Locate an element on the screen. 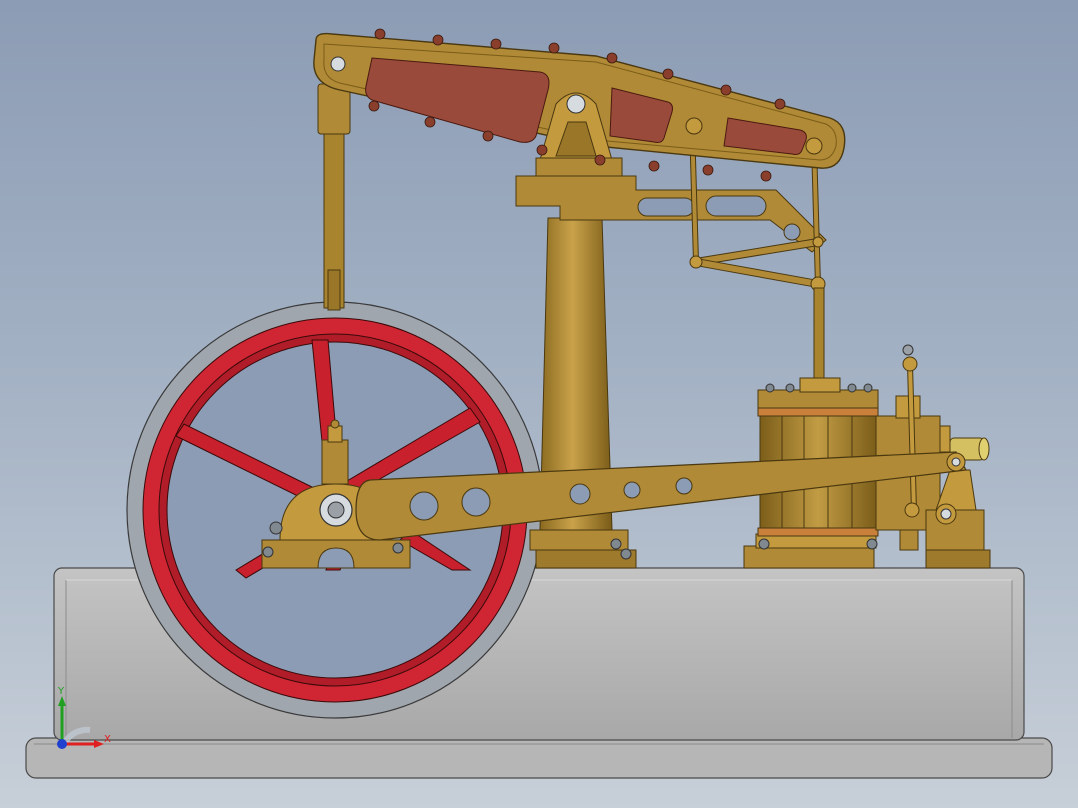 The width and height of the screenshot is (1078, 808). connecting-rod is located at coordinates (334, 197).